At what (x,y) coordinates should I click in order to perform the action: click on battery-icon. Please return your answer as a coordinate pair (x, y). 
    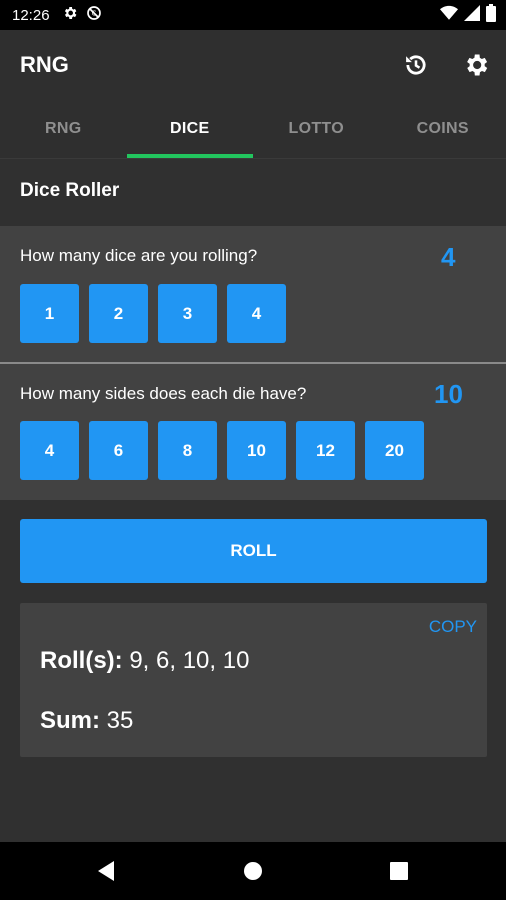
    Looking at the image, I should click on (491, 15).